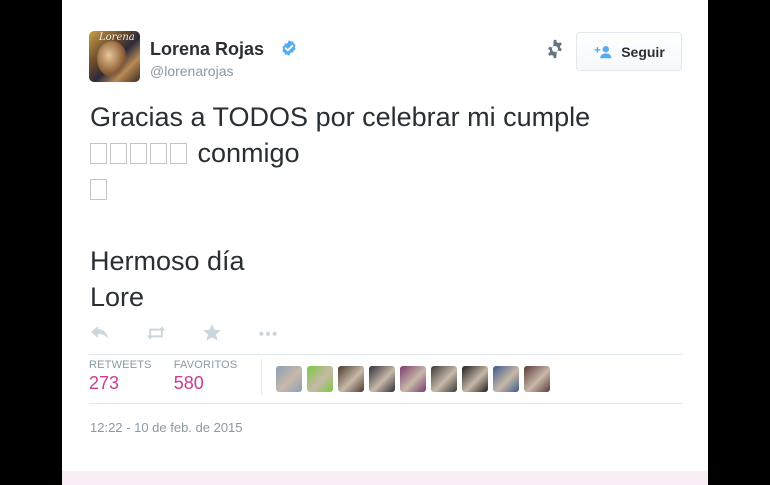 The image size is (770, 485). Describe the element at coordinates (167, 261) in the screenshot. I see `tweet-line-5: Hermoso día` at that location.